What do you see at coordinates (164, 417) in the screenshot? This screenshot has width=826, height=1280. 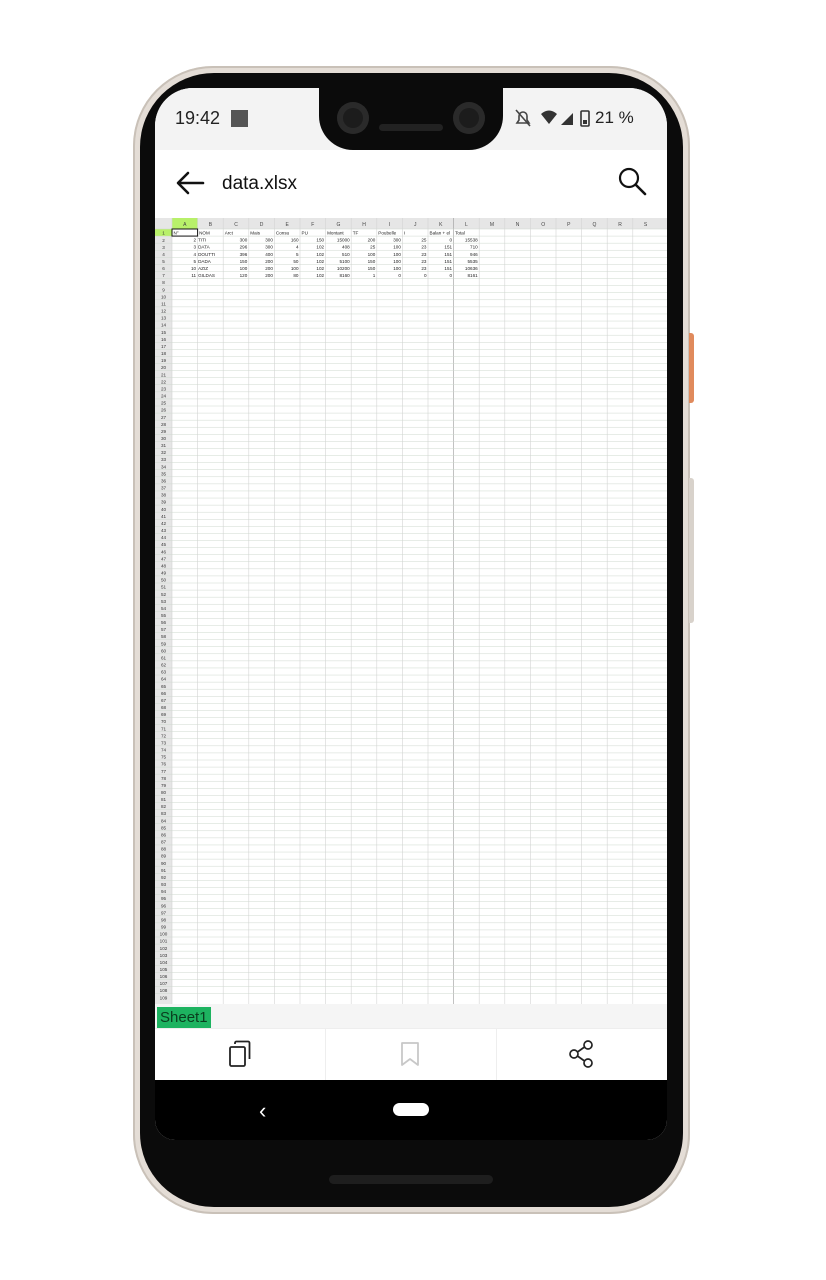 I see `row-header-27: 27` at bounding box center [164, 417].